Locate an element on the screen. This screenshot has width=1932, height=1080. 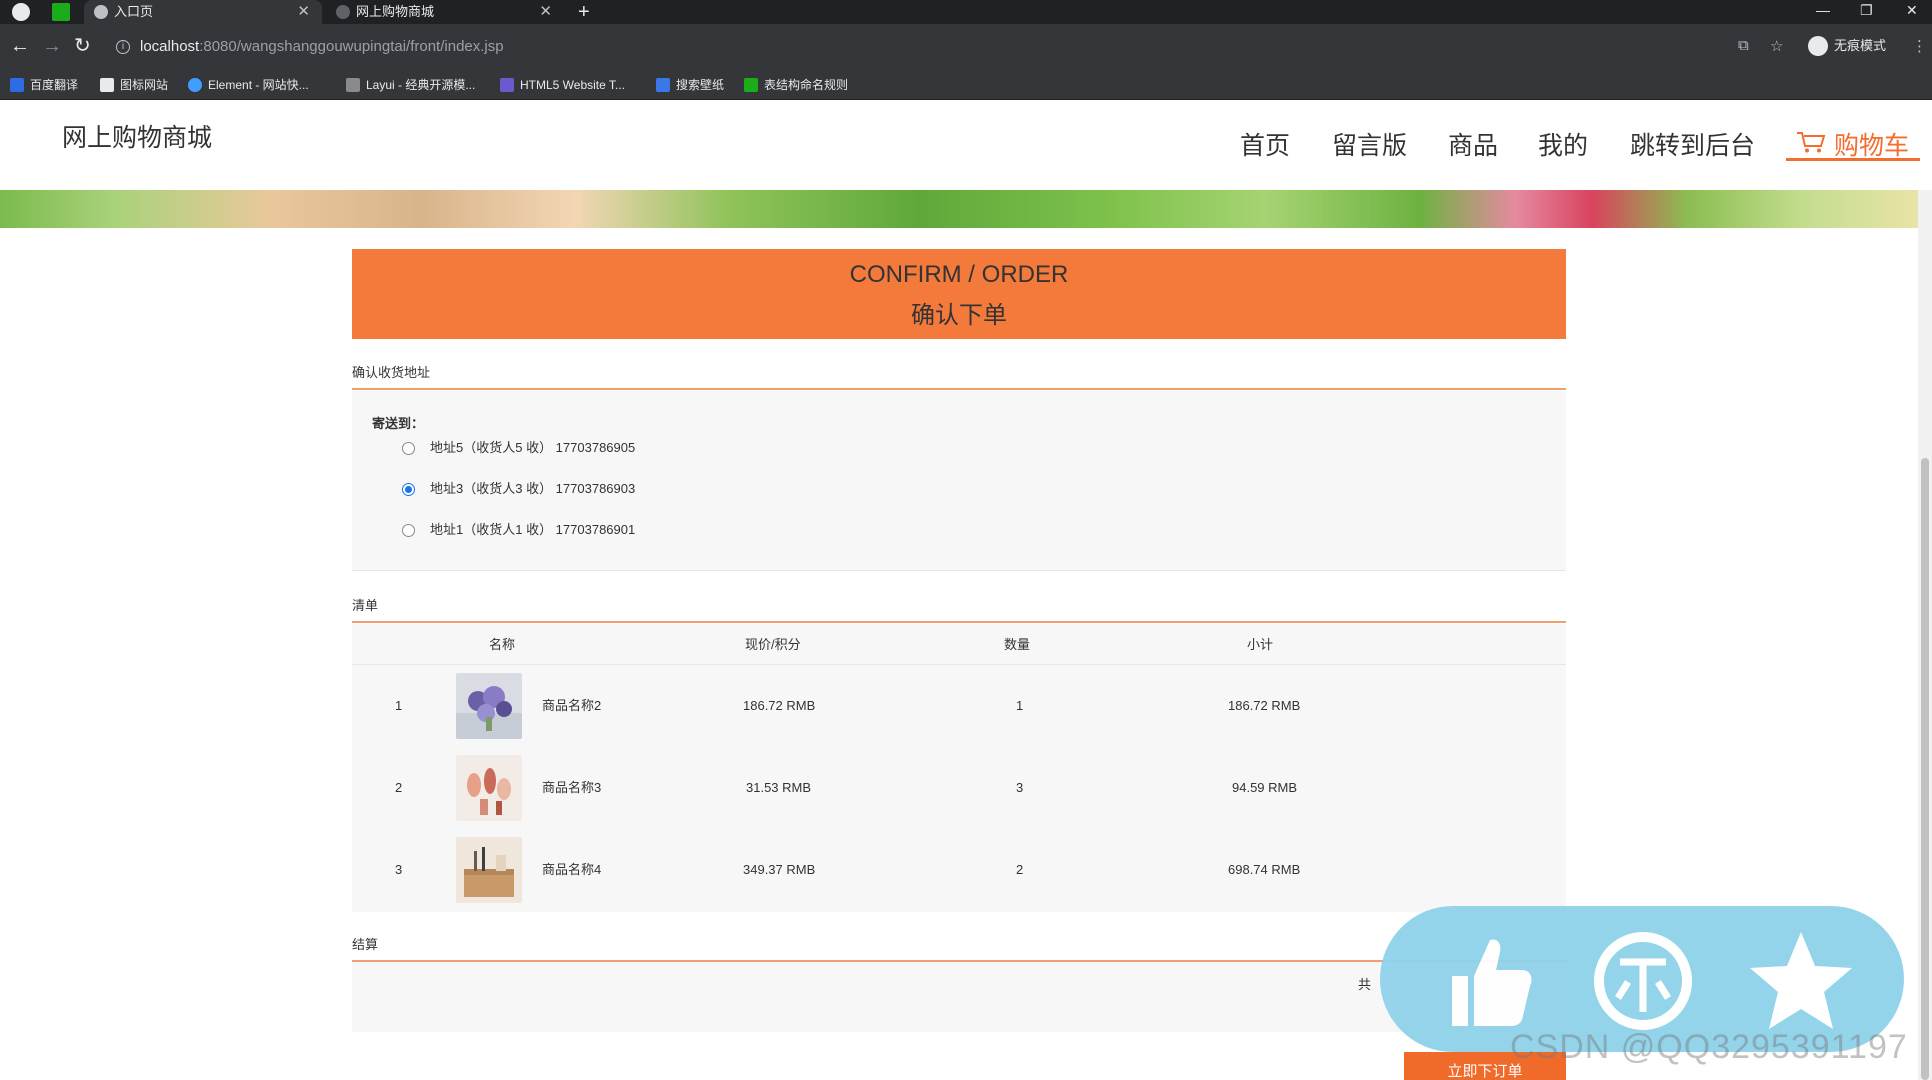
bookmark-icon is located at coordinates (17, 85).